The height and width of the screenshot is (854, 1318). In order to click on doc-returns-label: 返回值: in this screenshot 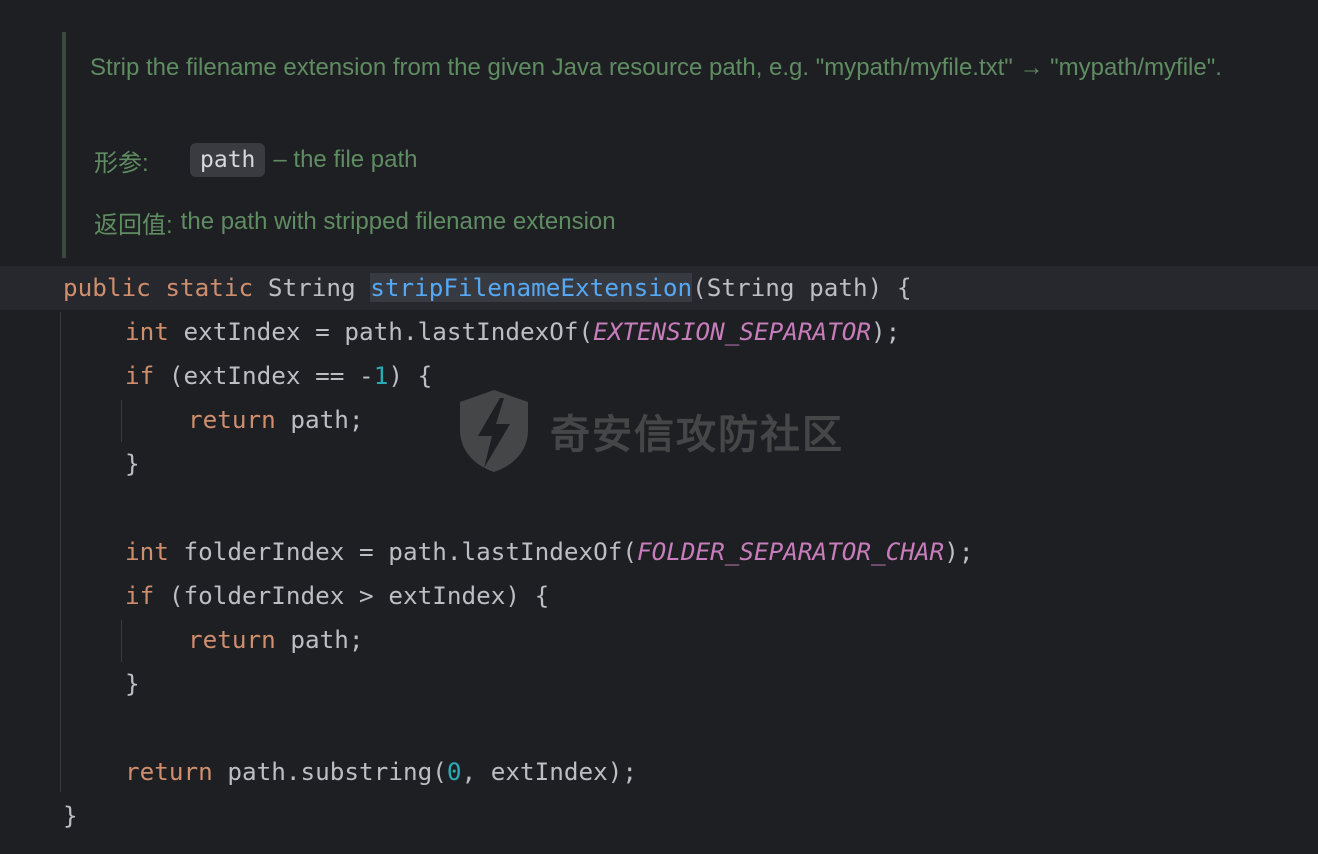, I will do `click(133, 225)`.